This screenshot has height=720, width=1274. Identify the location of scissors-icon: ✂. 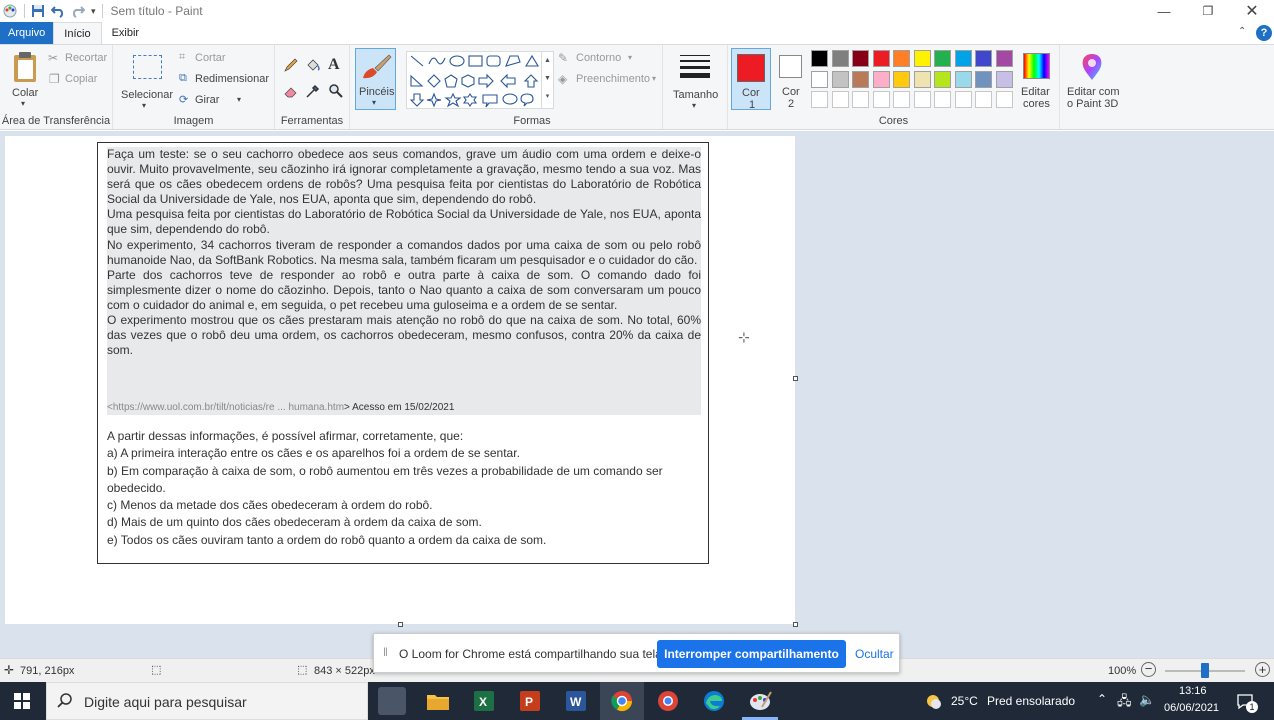
(53, 58).